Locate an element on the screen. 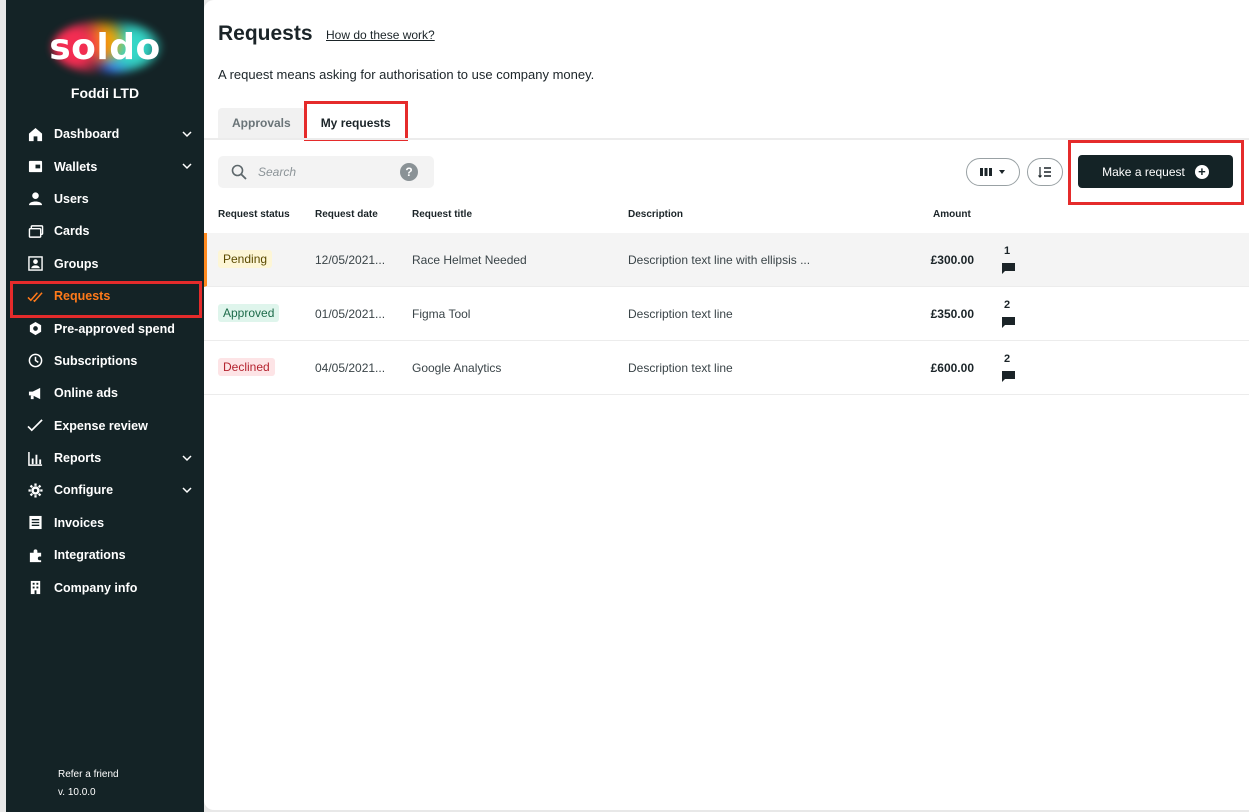  refer-a-friend-link: Refer a friend is located at coordinates (88, 775).